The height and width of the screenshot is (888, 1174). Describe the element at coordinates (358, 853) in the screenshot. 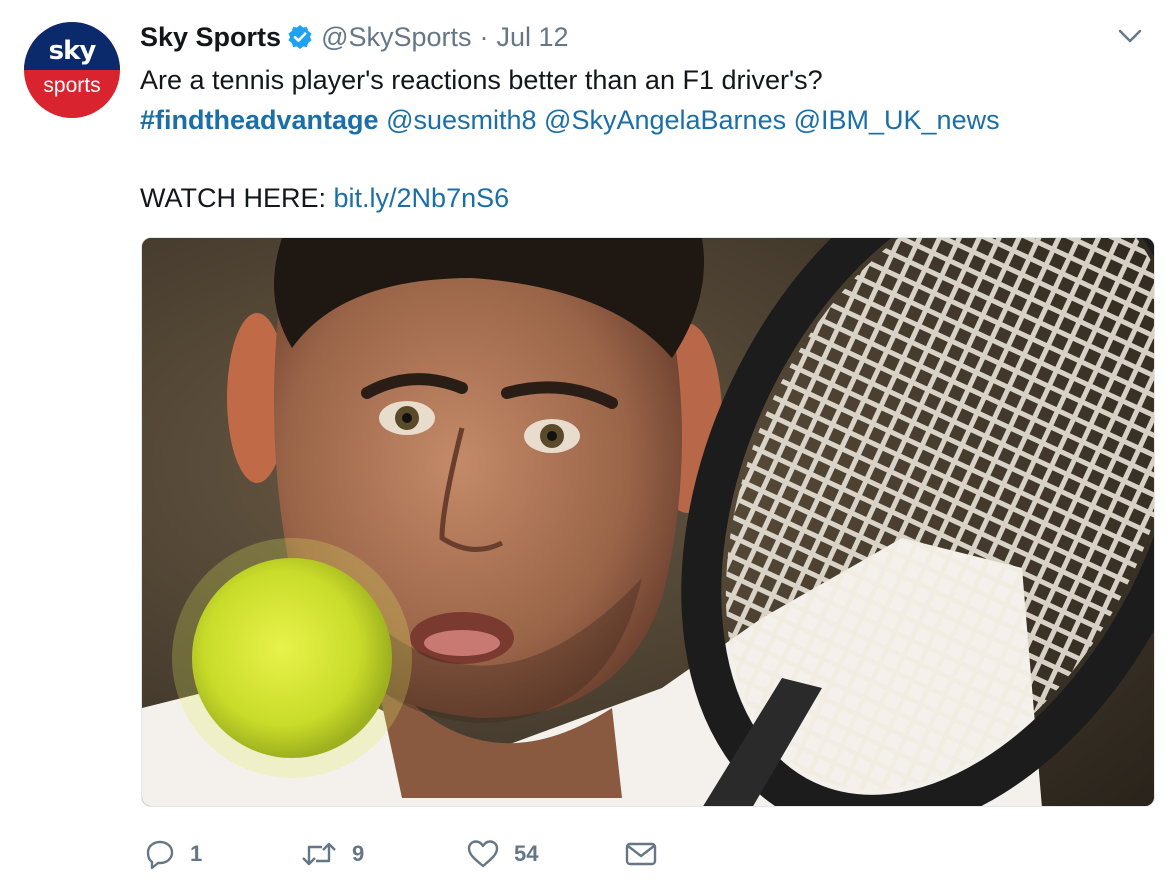

I see `retweet-count: 9` at that location.